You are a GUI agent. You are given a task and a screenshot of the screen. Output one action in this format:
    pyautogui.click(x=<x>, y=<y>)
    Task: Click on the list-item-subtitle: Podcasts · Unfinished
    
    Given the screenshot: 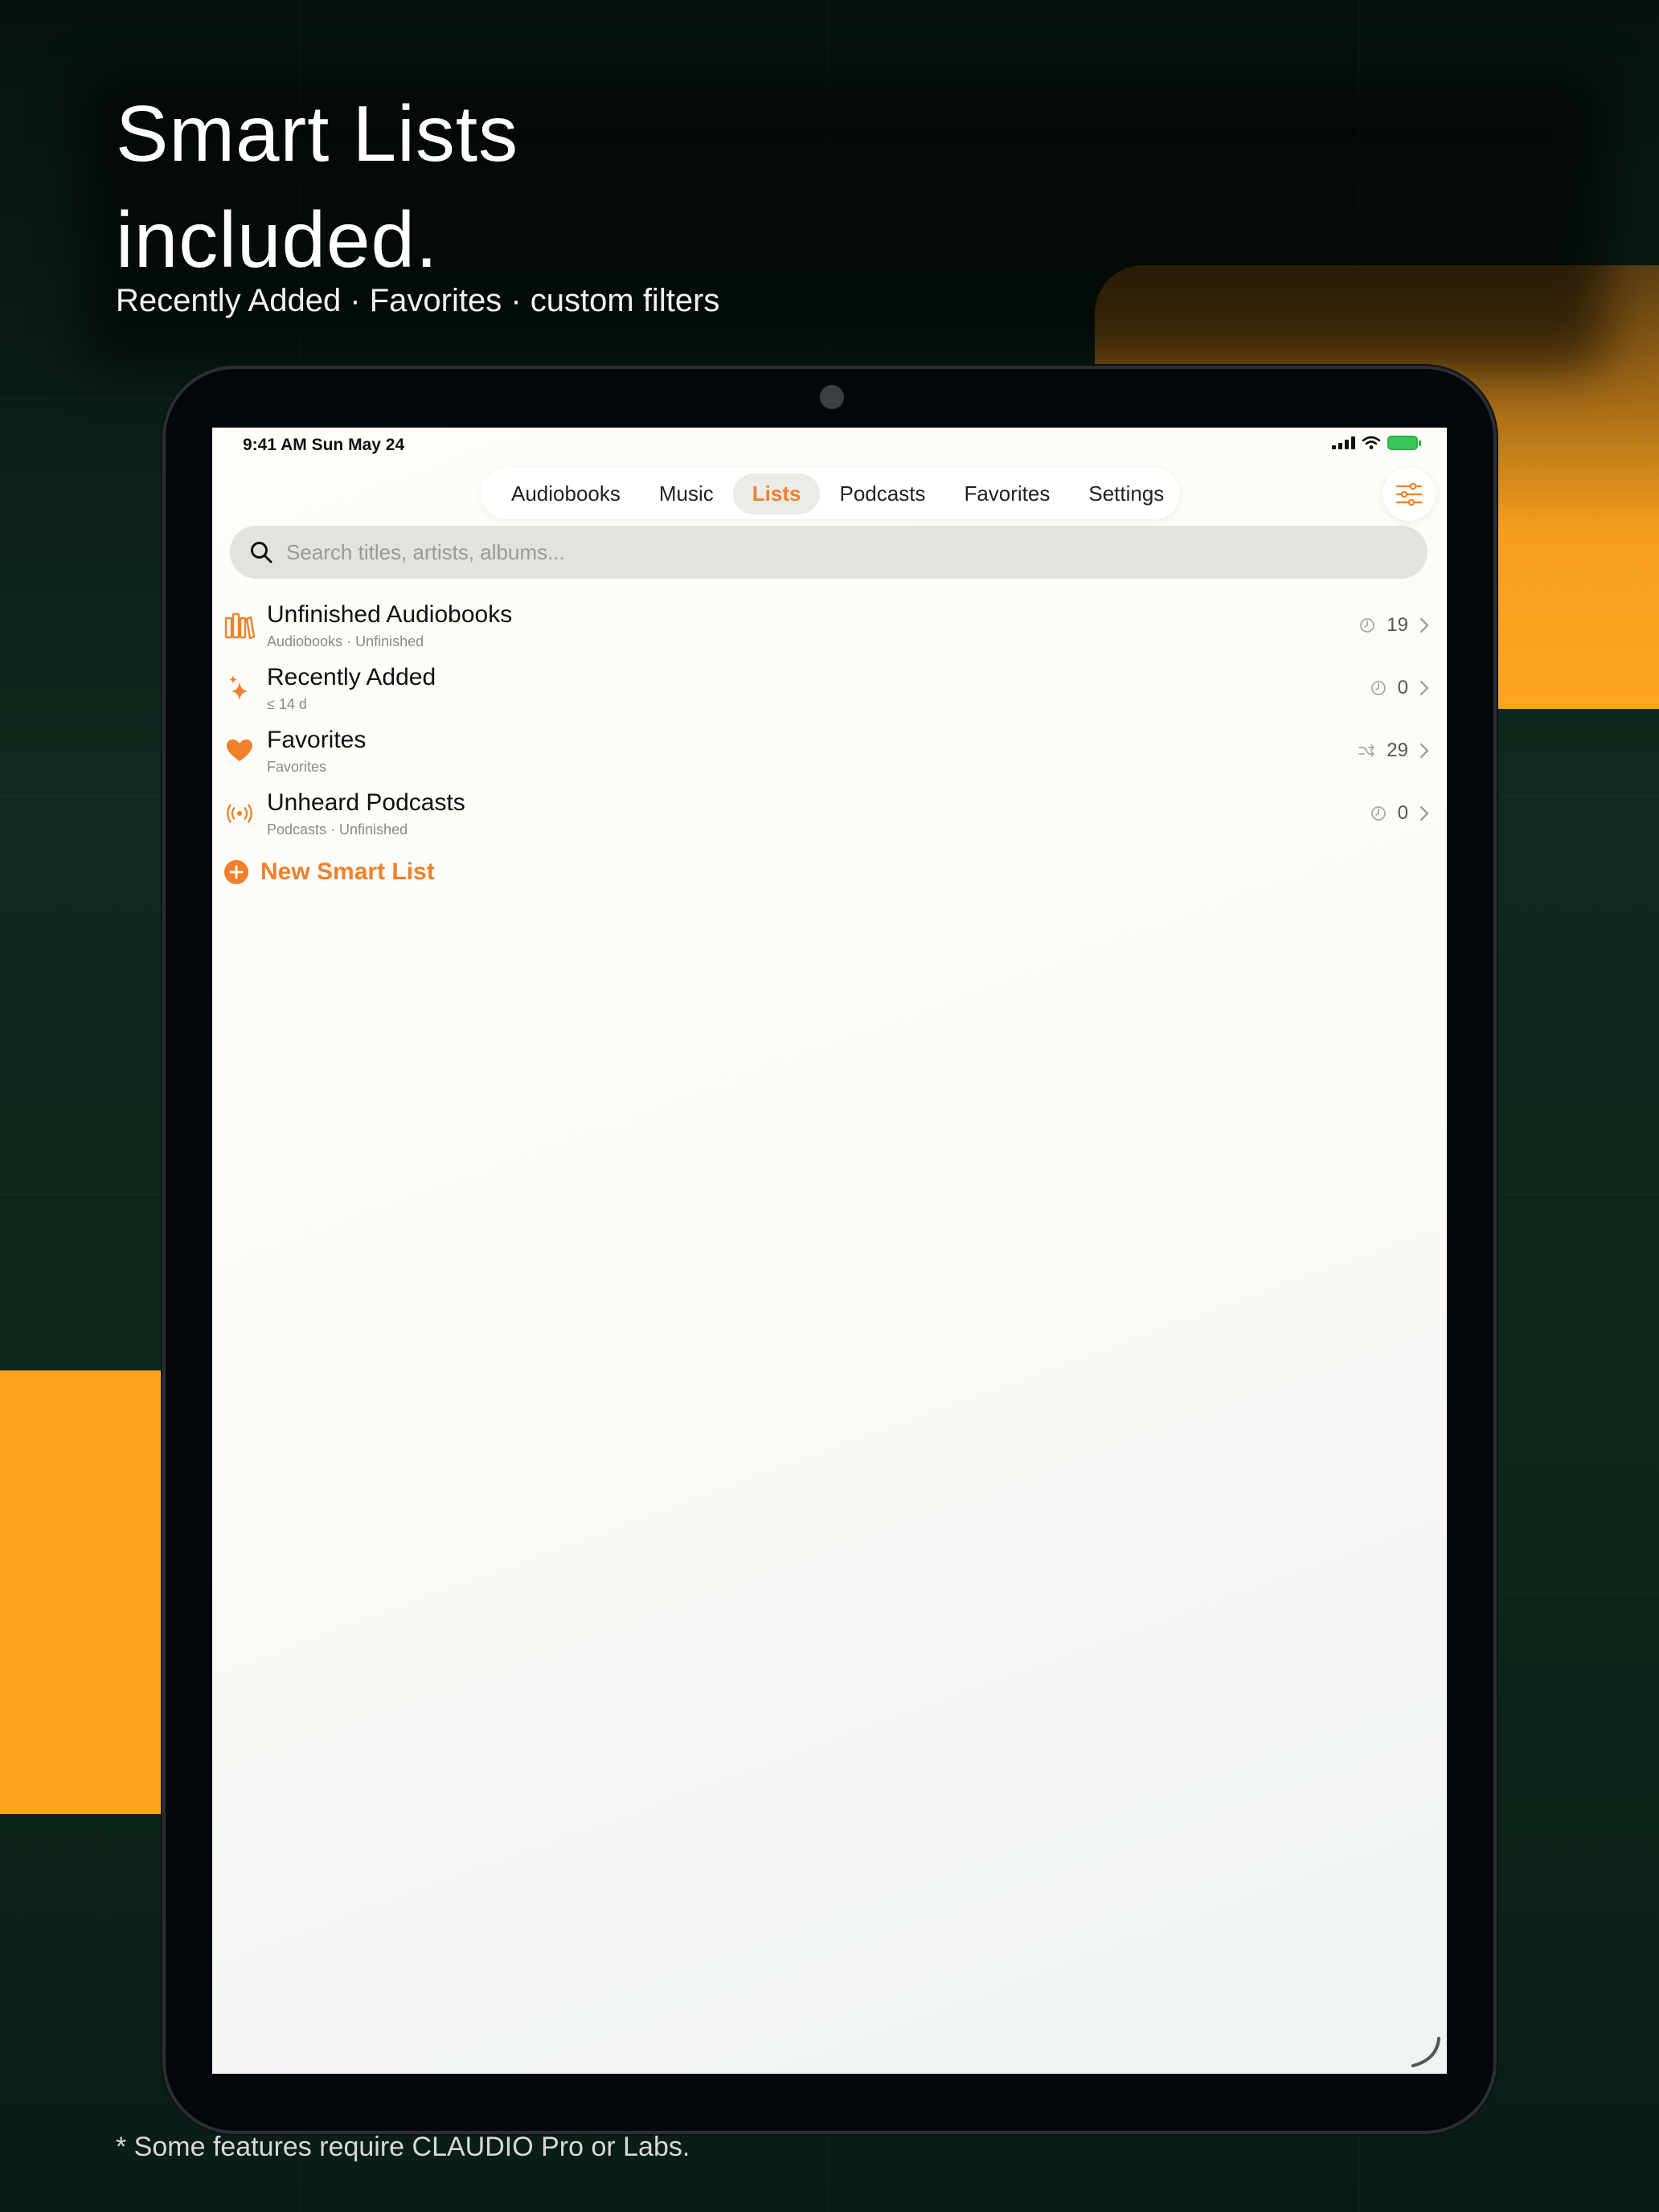 What is the action you would take?
    pyautogui.click(x=337, y=829)
    